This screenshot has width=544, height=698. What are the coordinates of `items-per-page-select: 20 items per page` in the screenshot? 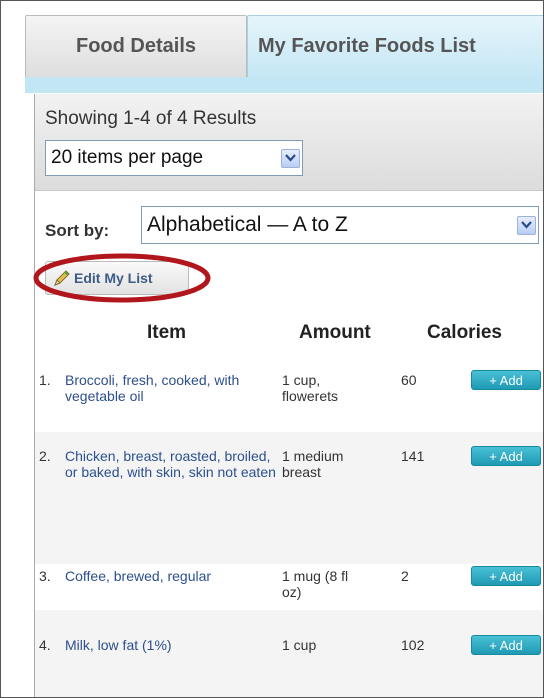 It's located at (174, 158).